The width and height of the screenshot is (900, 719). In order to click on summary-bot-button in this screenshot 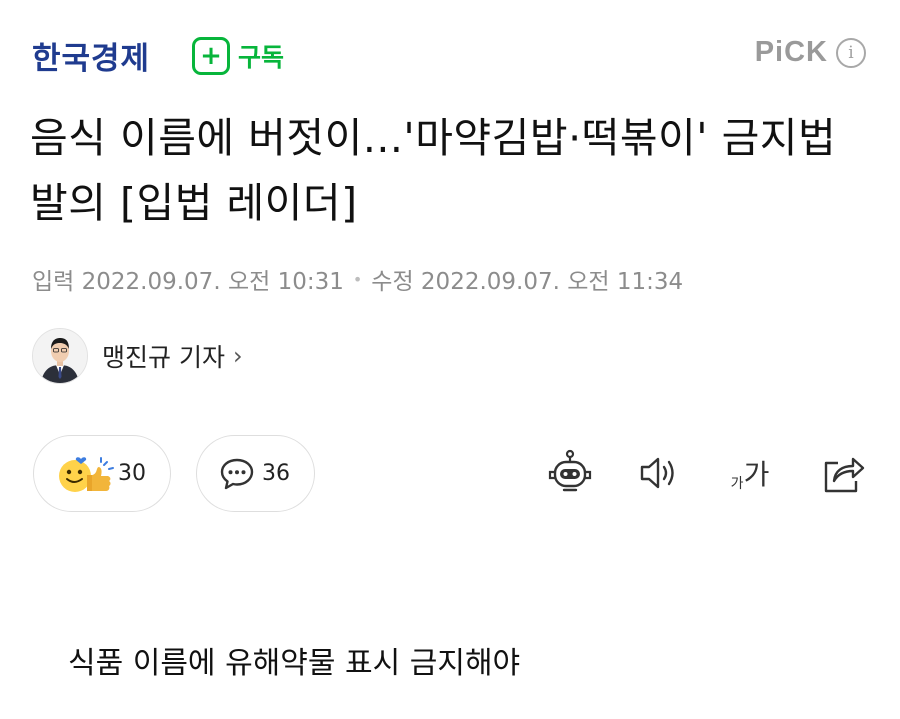, I will do `click(570, 473)`.